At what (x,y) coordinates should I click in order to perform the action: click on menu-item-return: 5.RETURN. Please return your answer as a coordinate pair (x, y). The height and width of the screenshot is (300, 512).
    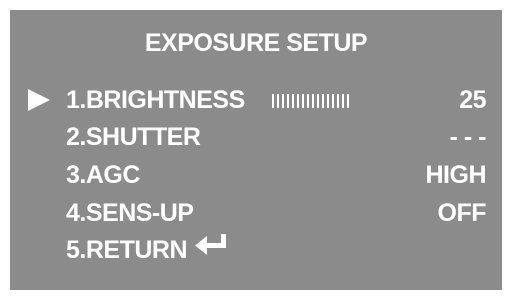
    Looking at the image, I should click on (256, 250).